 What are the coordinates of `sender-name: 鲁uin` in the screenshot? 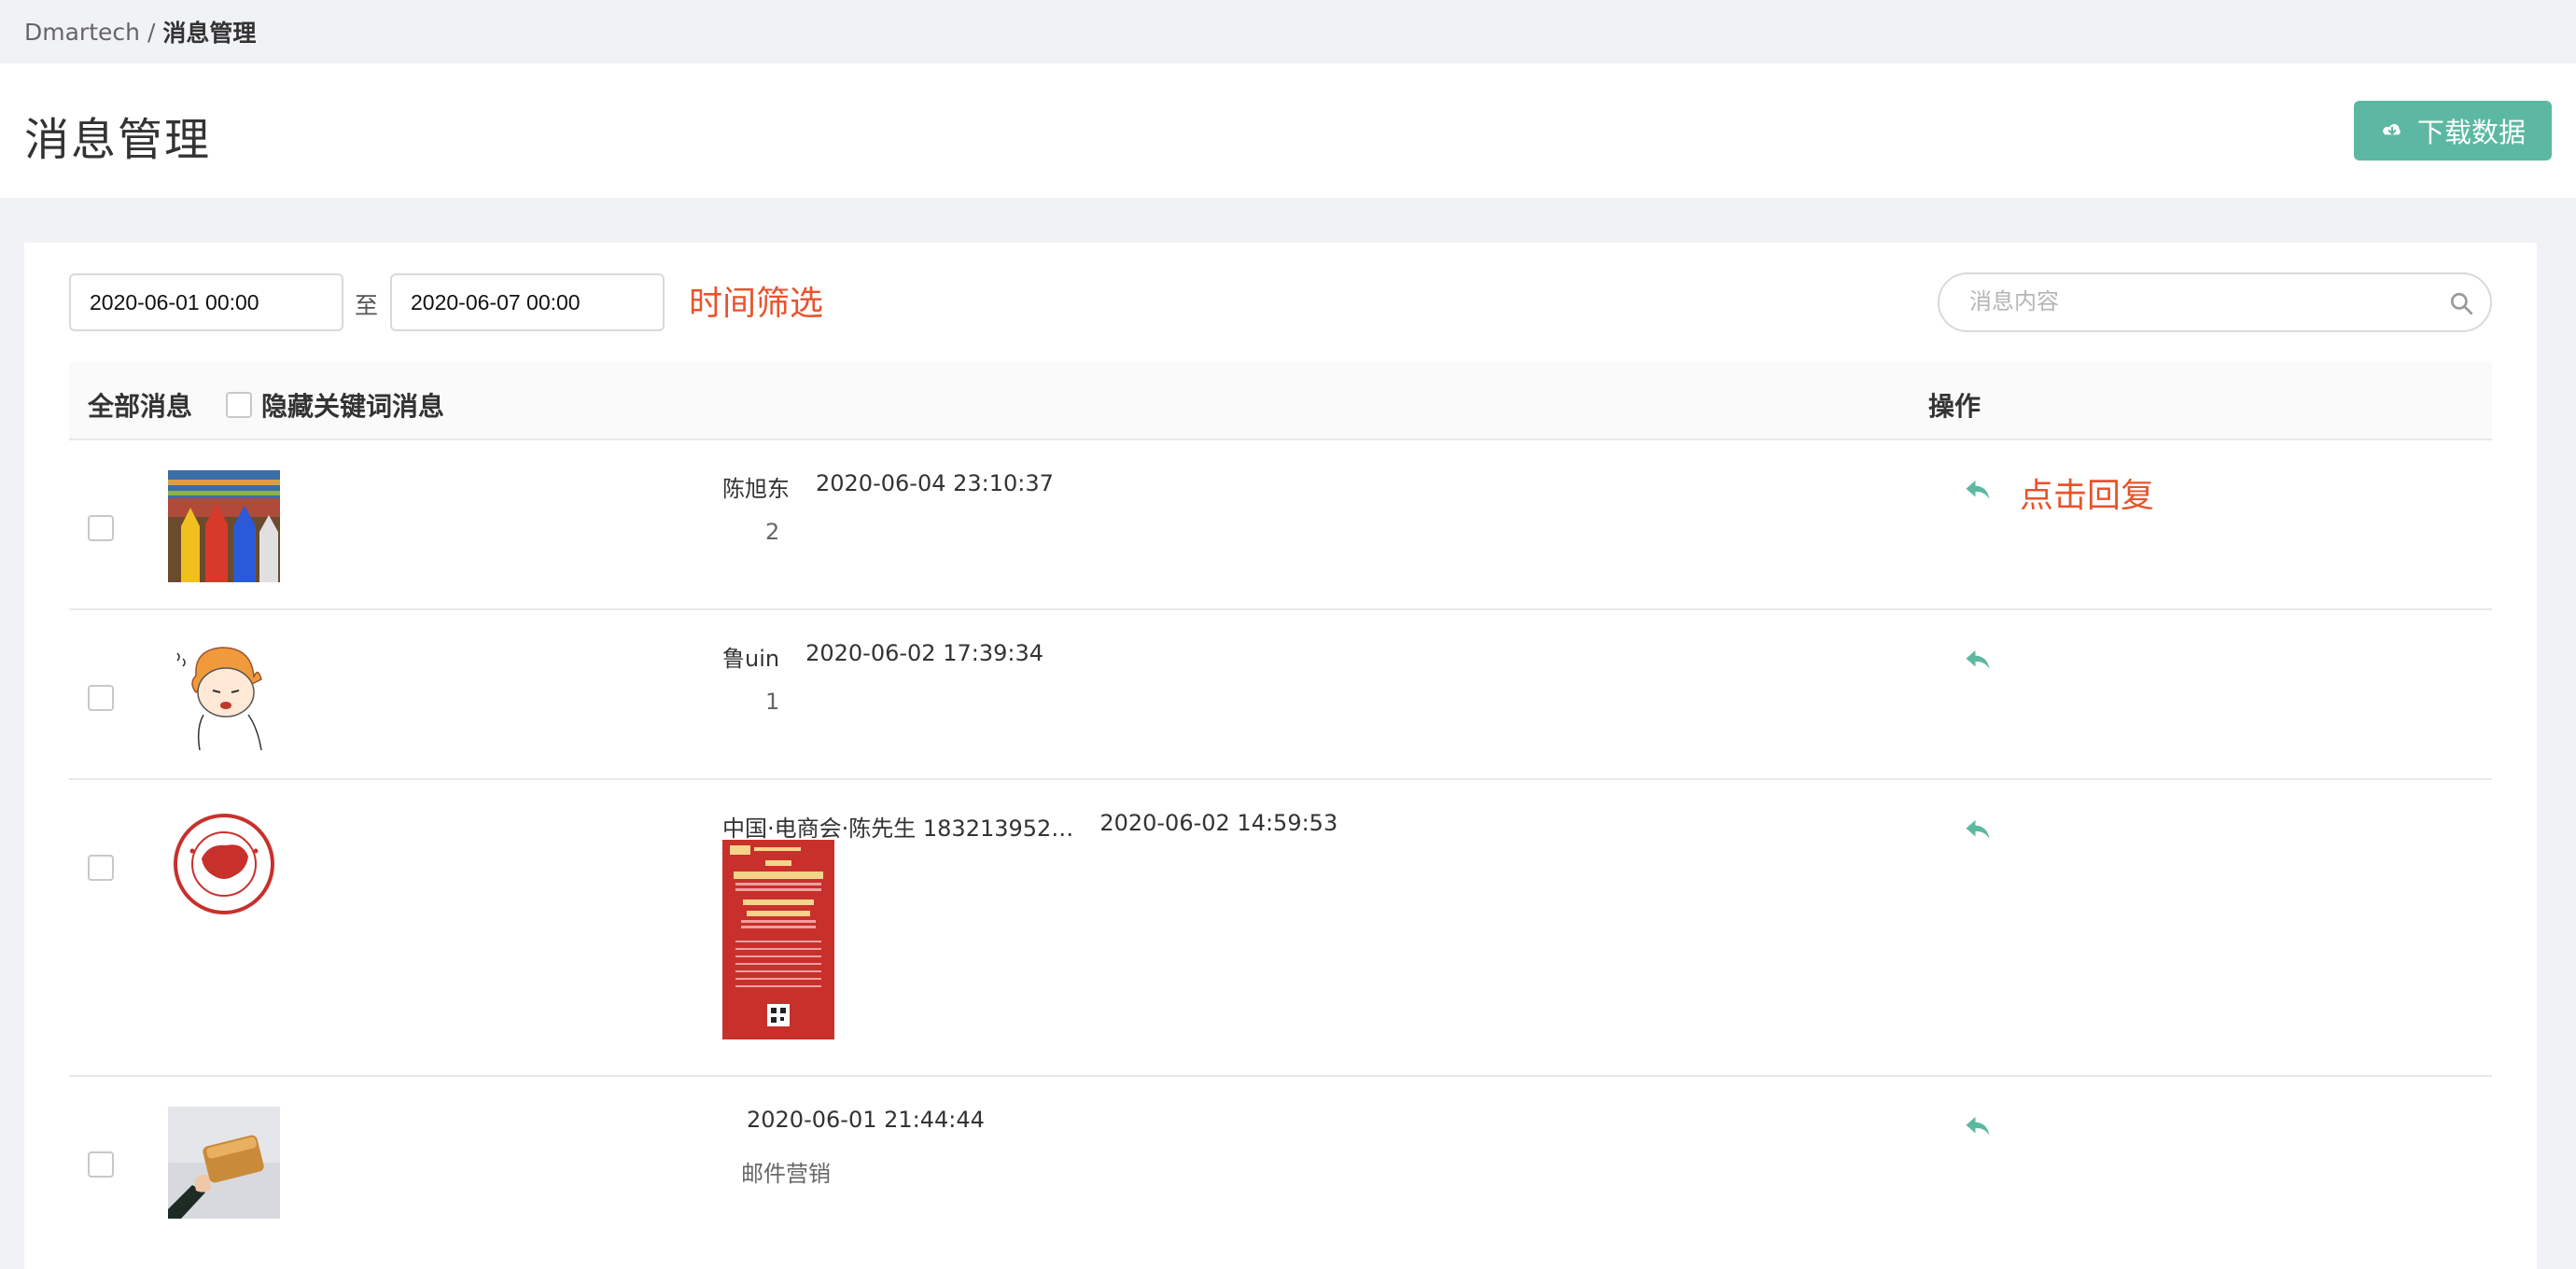 It's located at (751, 659).